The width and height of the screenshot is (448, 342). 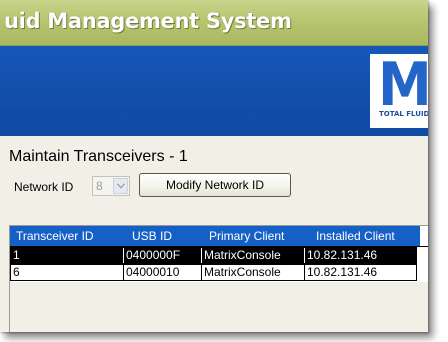 What do you see at coordinates (152, 236) in the screenshot?
I see `column-header-usb-id: USB ID` at bounding box center [152, 236].